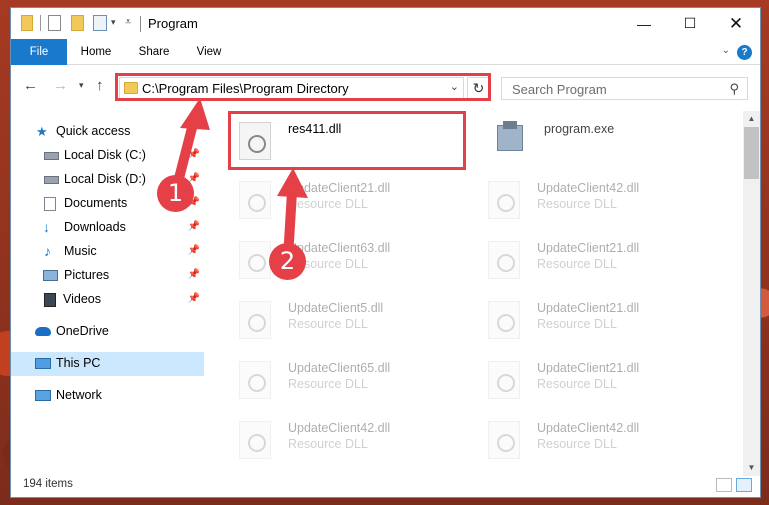 The image size is (769, 505). What do you see at coordinates (287, 261) in the screenshot?
I see `step-2-badge: 2` at bounding box center [287, 261].